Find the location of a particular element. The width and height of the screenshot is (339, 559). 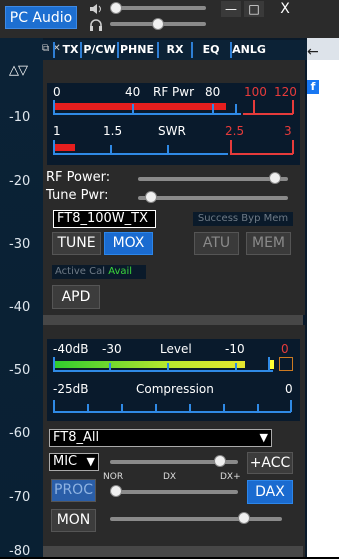

tx-profile-value: FT8_100W_TX is located at coordinates (102, 218).